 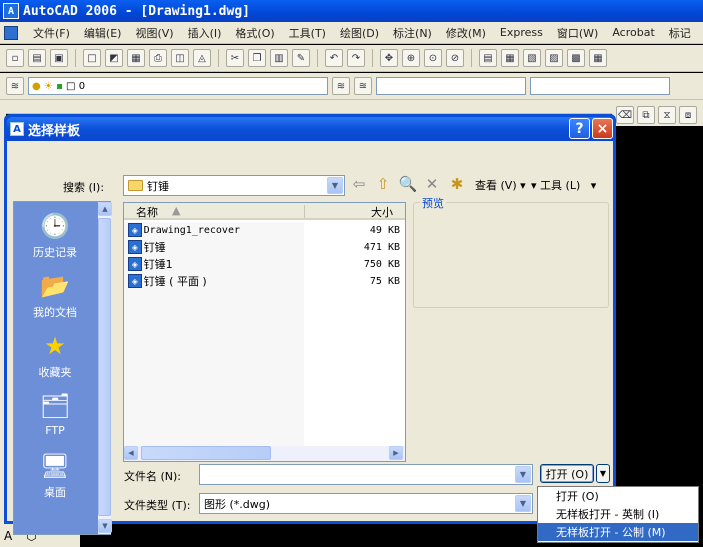 What do you see at coordinates (657, 336) in the screenshot?
I see `drawing-canvas` at bounding box center [657, 336].